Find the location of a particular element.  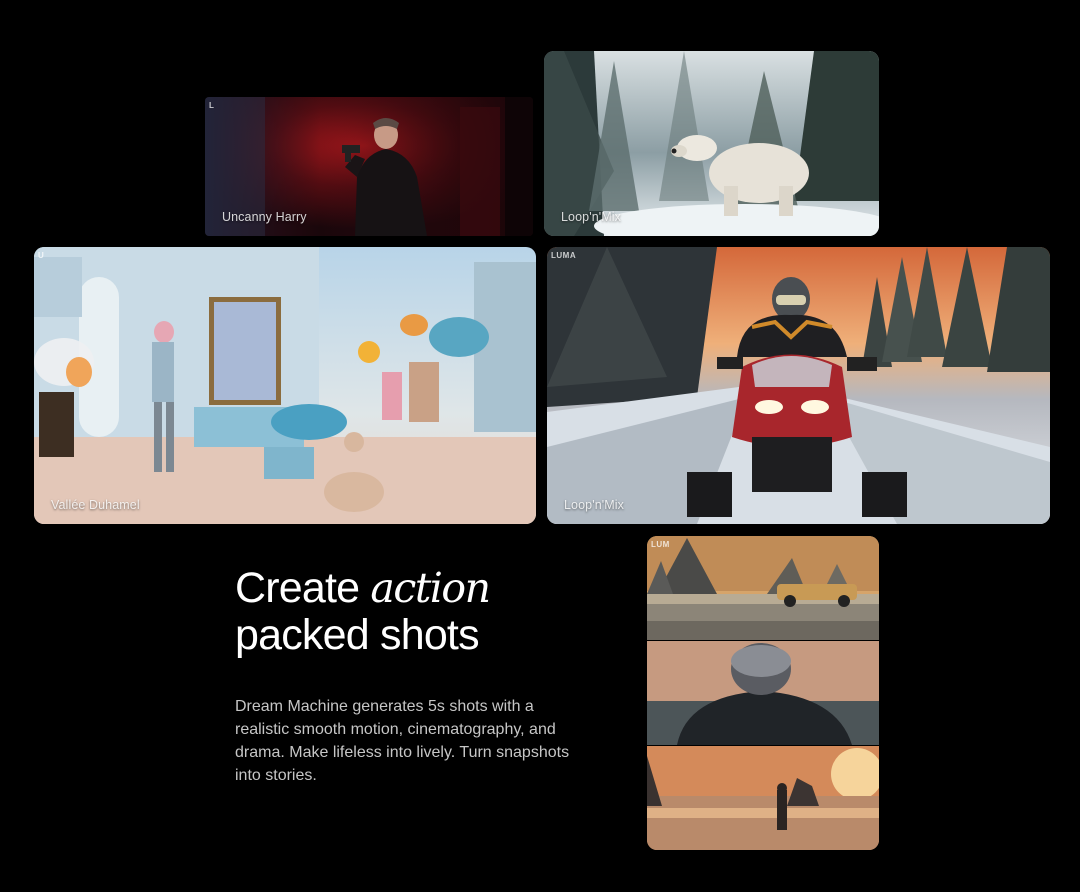

hero-headline: Create action packed shots is located at coordinates (363, 611).